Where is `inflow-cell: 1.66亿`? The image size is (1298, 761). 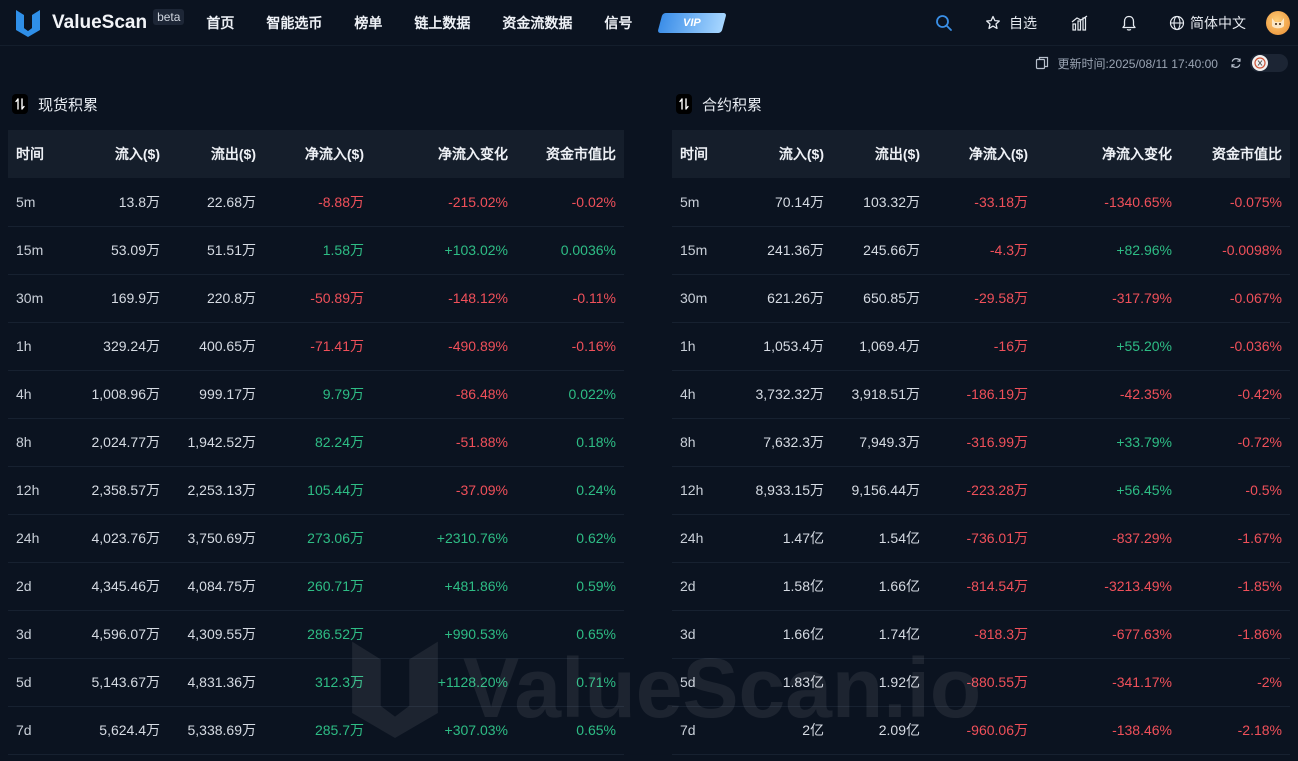 inflow-cell: 1.66亿 is located at coordinates (803, 634).